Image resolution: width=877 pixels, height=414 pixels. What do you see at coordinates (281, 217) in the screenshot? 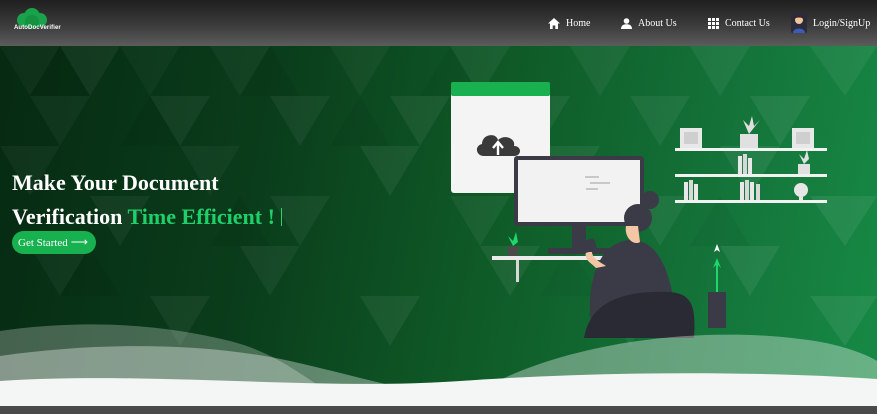
I see `typing-cursor` at bounding box center [281, 217].